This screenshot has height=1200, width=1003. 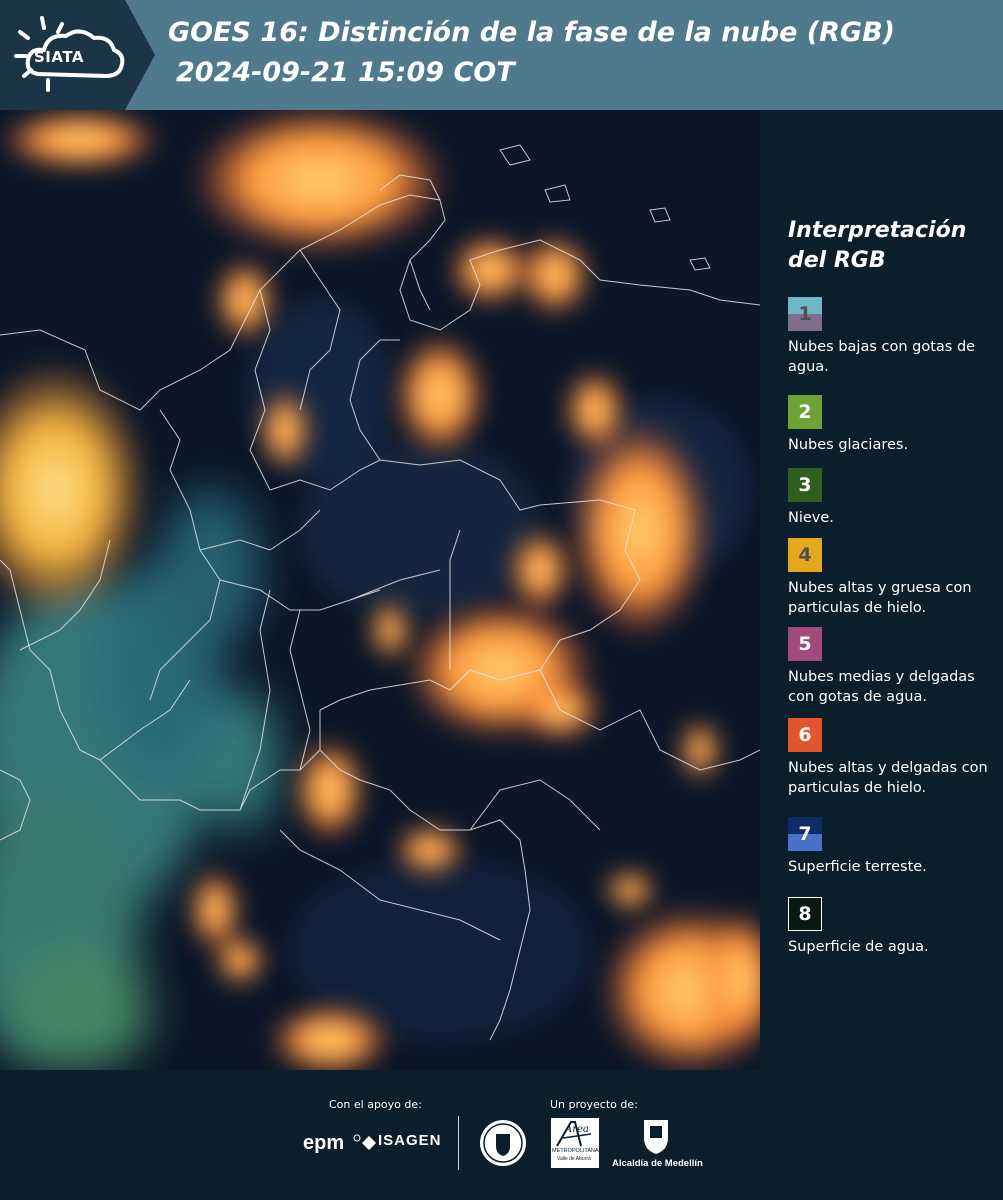 I want to click on legend-swatch-7: 7, so click(x=805, y=834).